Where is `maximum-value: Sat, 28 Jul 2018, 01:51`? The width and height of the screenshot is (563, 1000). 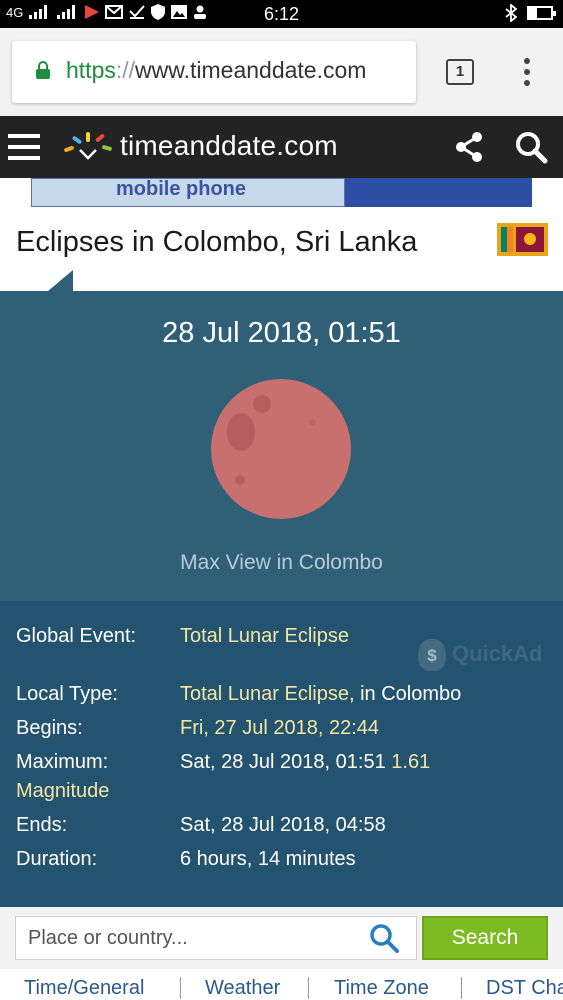 maximum-value: Sat, 28 Jul 2018, 01:51 is located at coordinates (283, 762).